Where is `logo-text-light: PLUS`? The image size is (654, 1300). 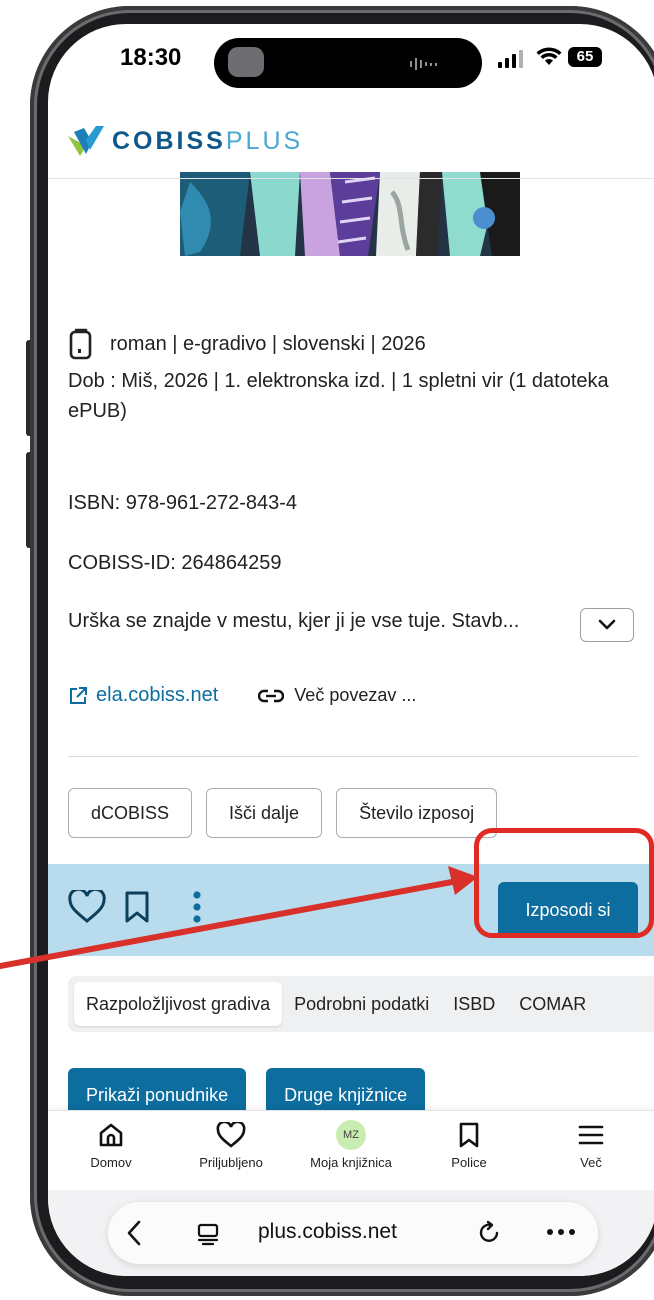
logo-text-light: PLUS is located at coordinates (264, 140).